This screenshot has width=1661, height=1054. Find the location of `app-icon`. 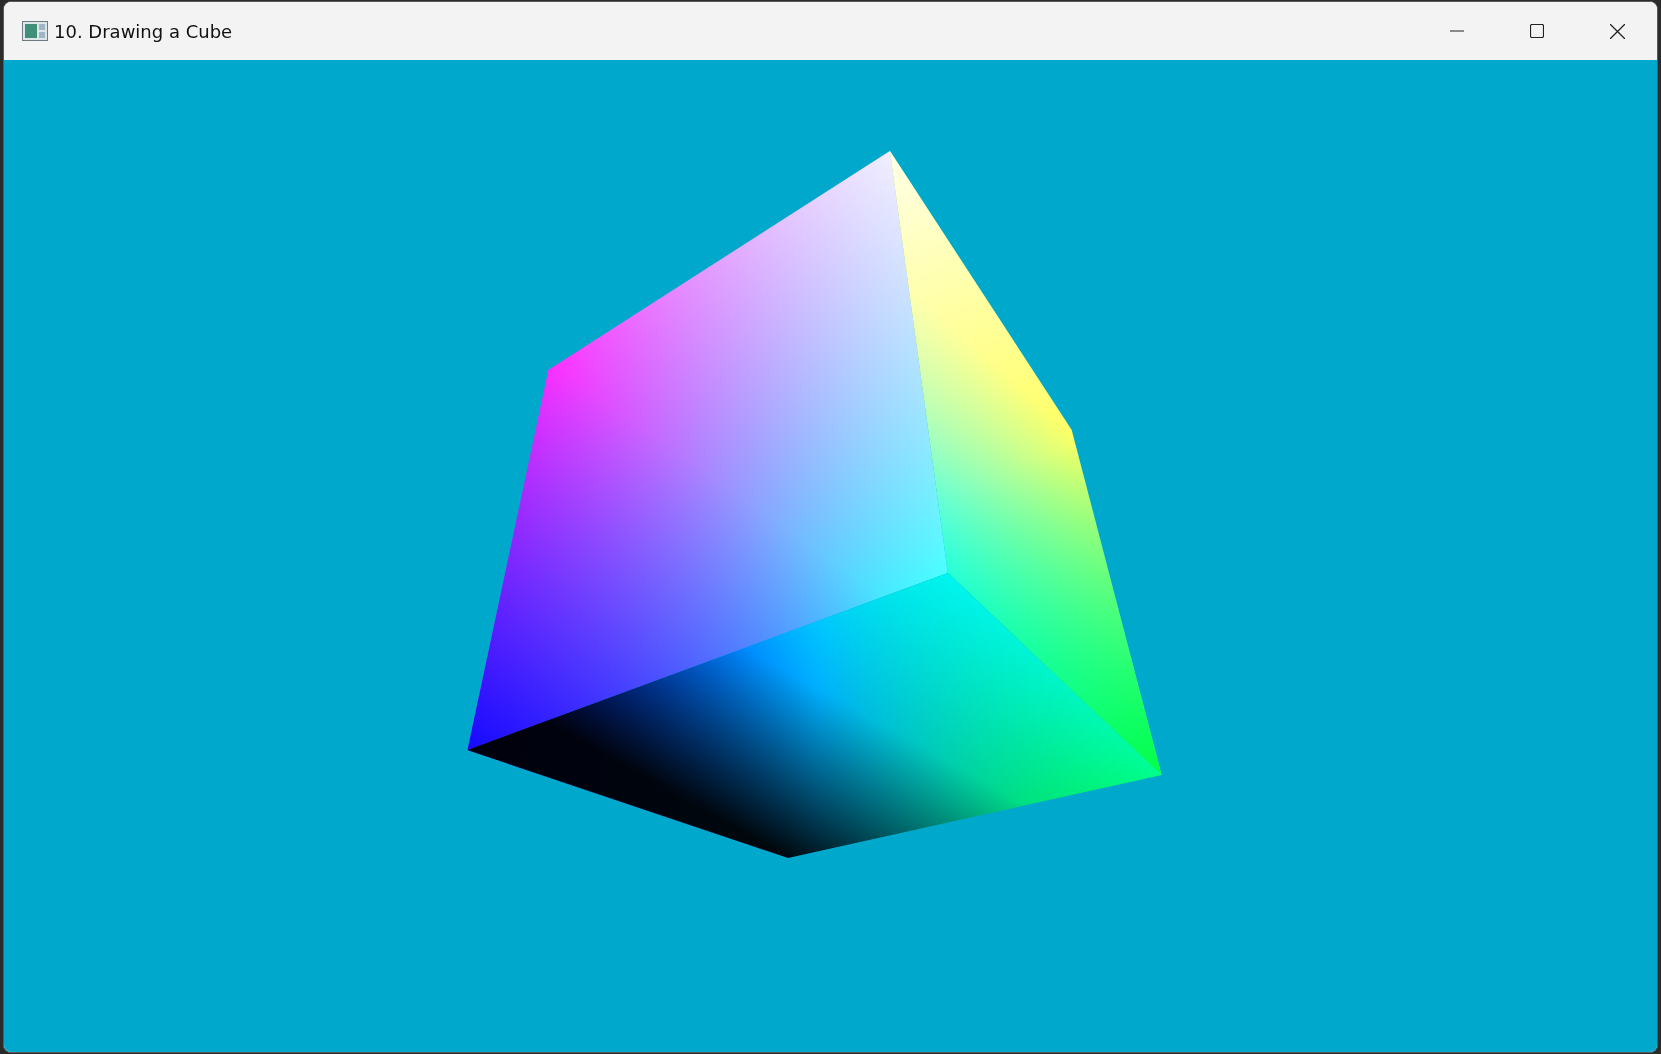

app-icon is located at coordinates (35, 31).